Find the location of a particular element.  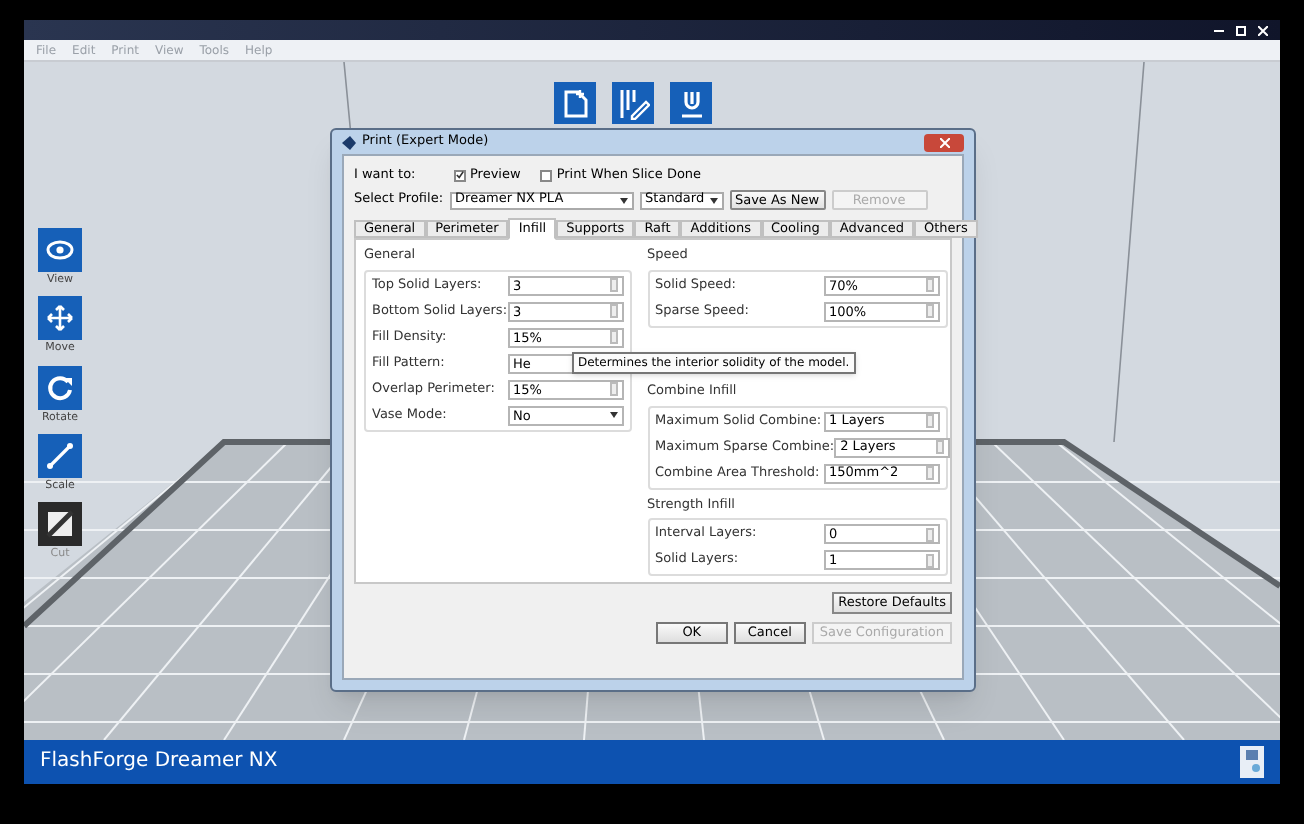

document-icon is located at coordinates (575, 103).